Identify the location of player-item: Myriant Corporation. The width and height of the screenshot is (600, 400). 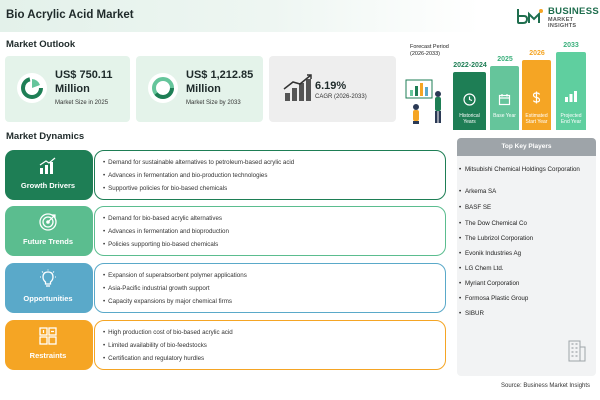
(525, 284).